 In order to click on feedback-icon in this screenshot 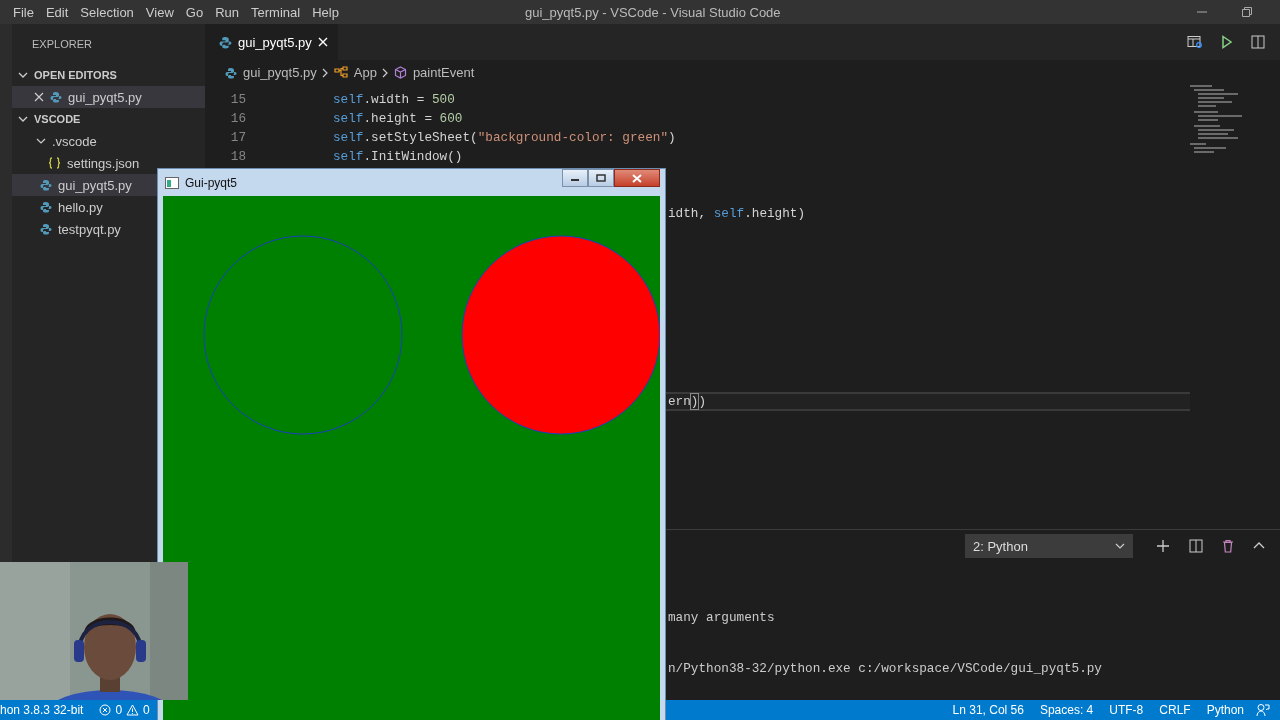, I will do `click(1263, 710)`.